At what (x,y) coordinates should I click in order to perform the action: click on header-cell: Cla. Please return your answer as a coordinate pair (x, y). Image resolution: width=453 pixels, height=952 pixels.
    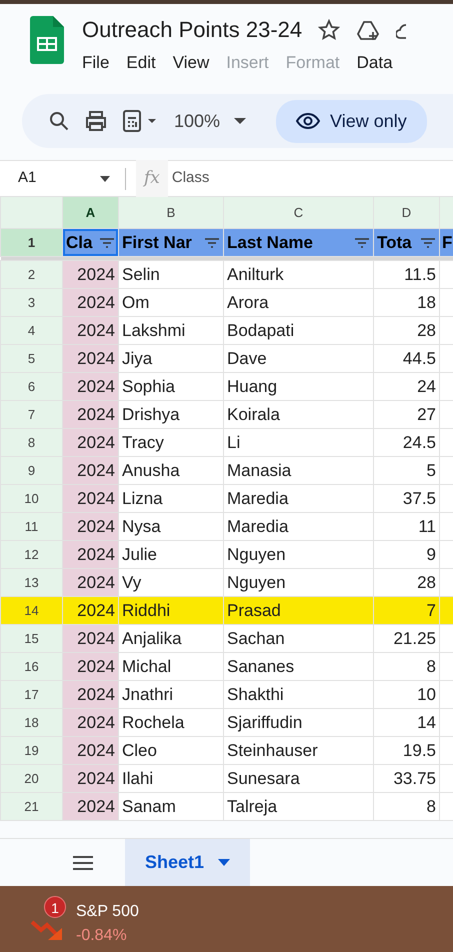
    Looking at the image, I should click on (90, 242).